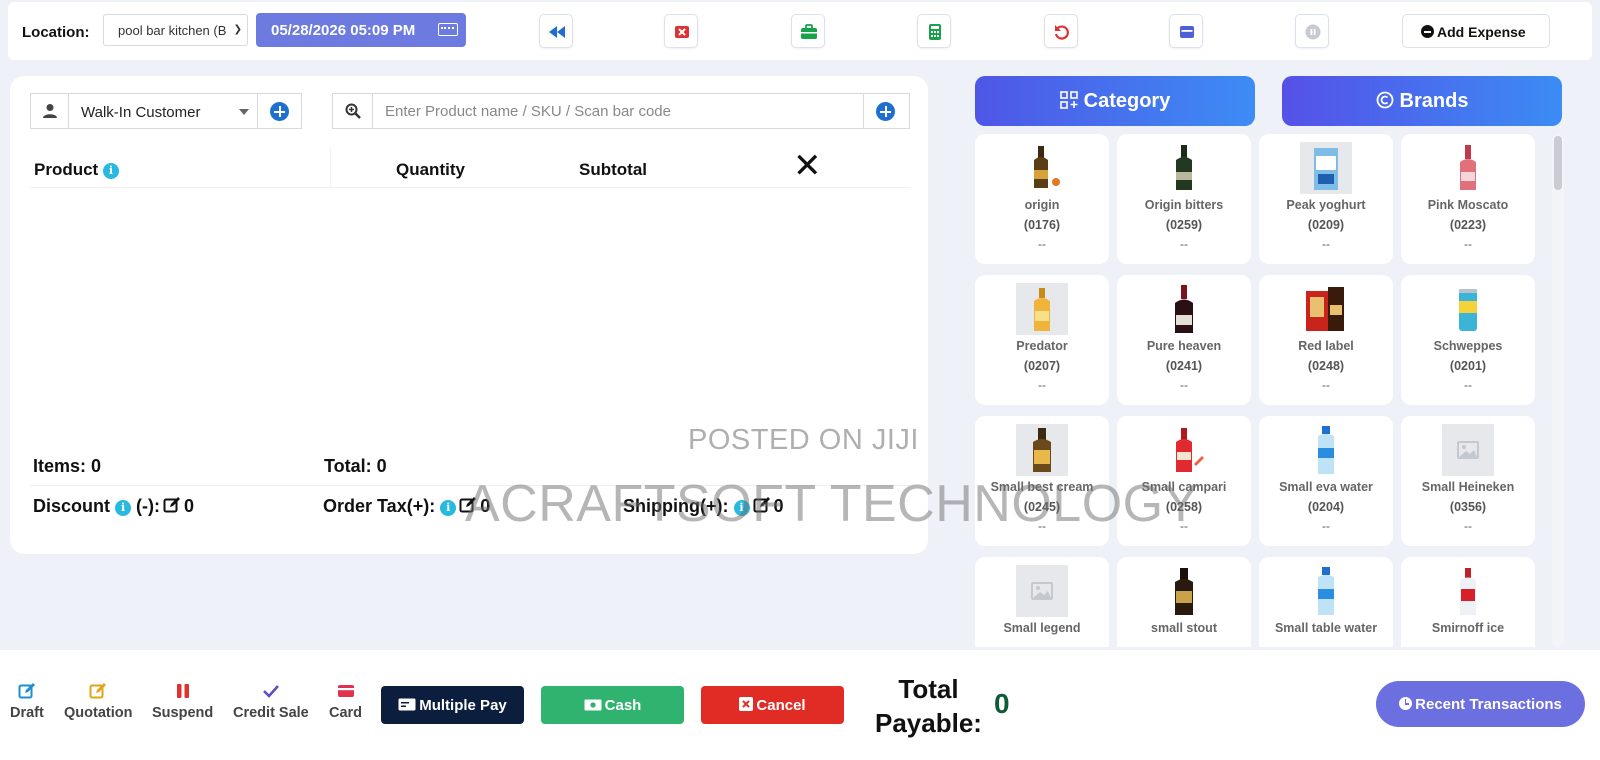  I want to click on credit-card-icon, so click(345, 691).